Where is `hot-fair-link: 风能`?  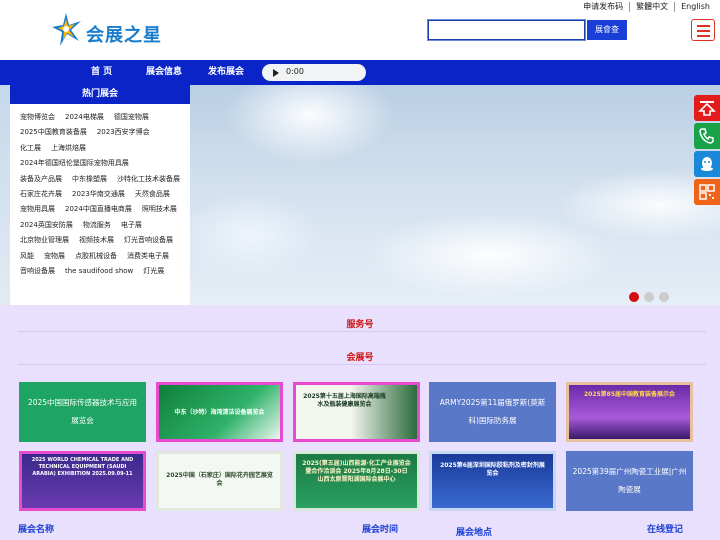
hot-fair-link: 风能 is located at coordinates (27, 256).